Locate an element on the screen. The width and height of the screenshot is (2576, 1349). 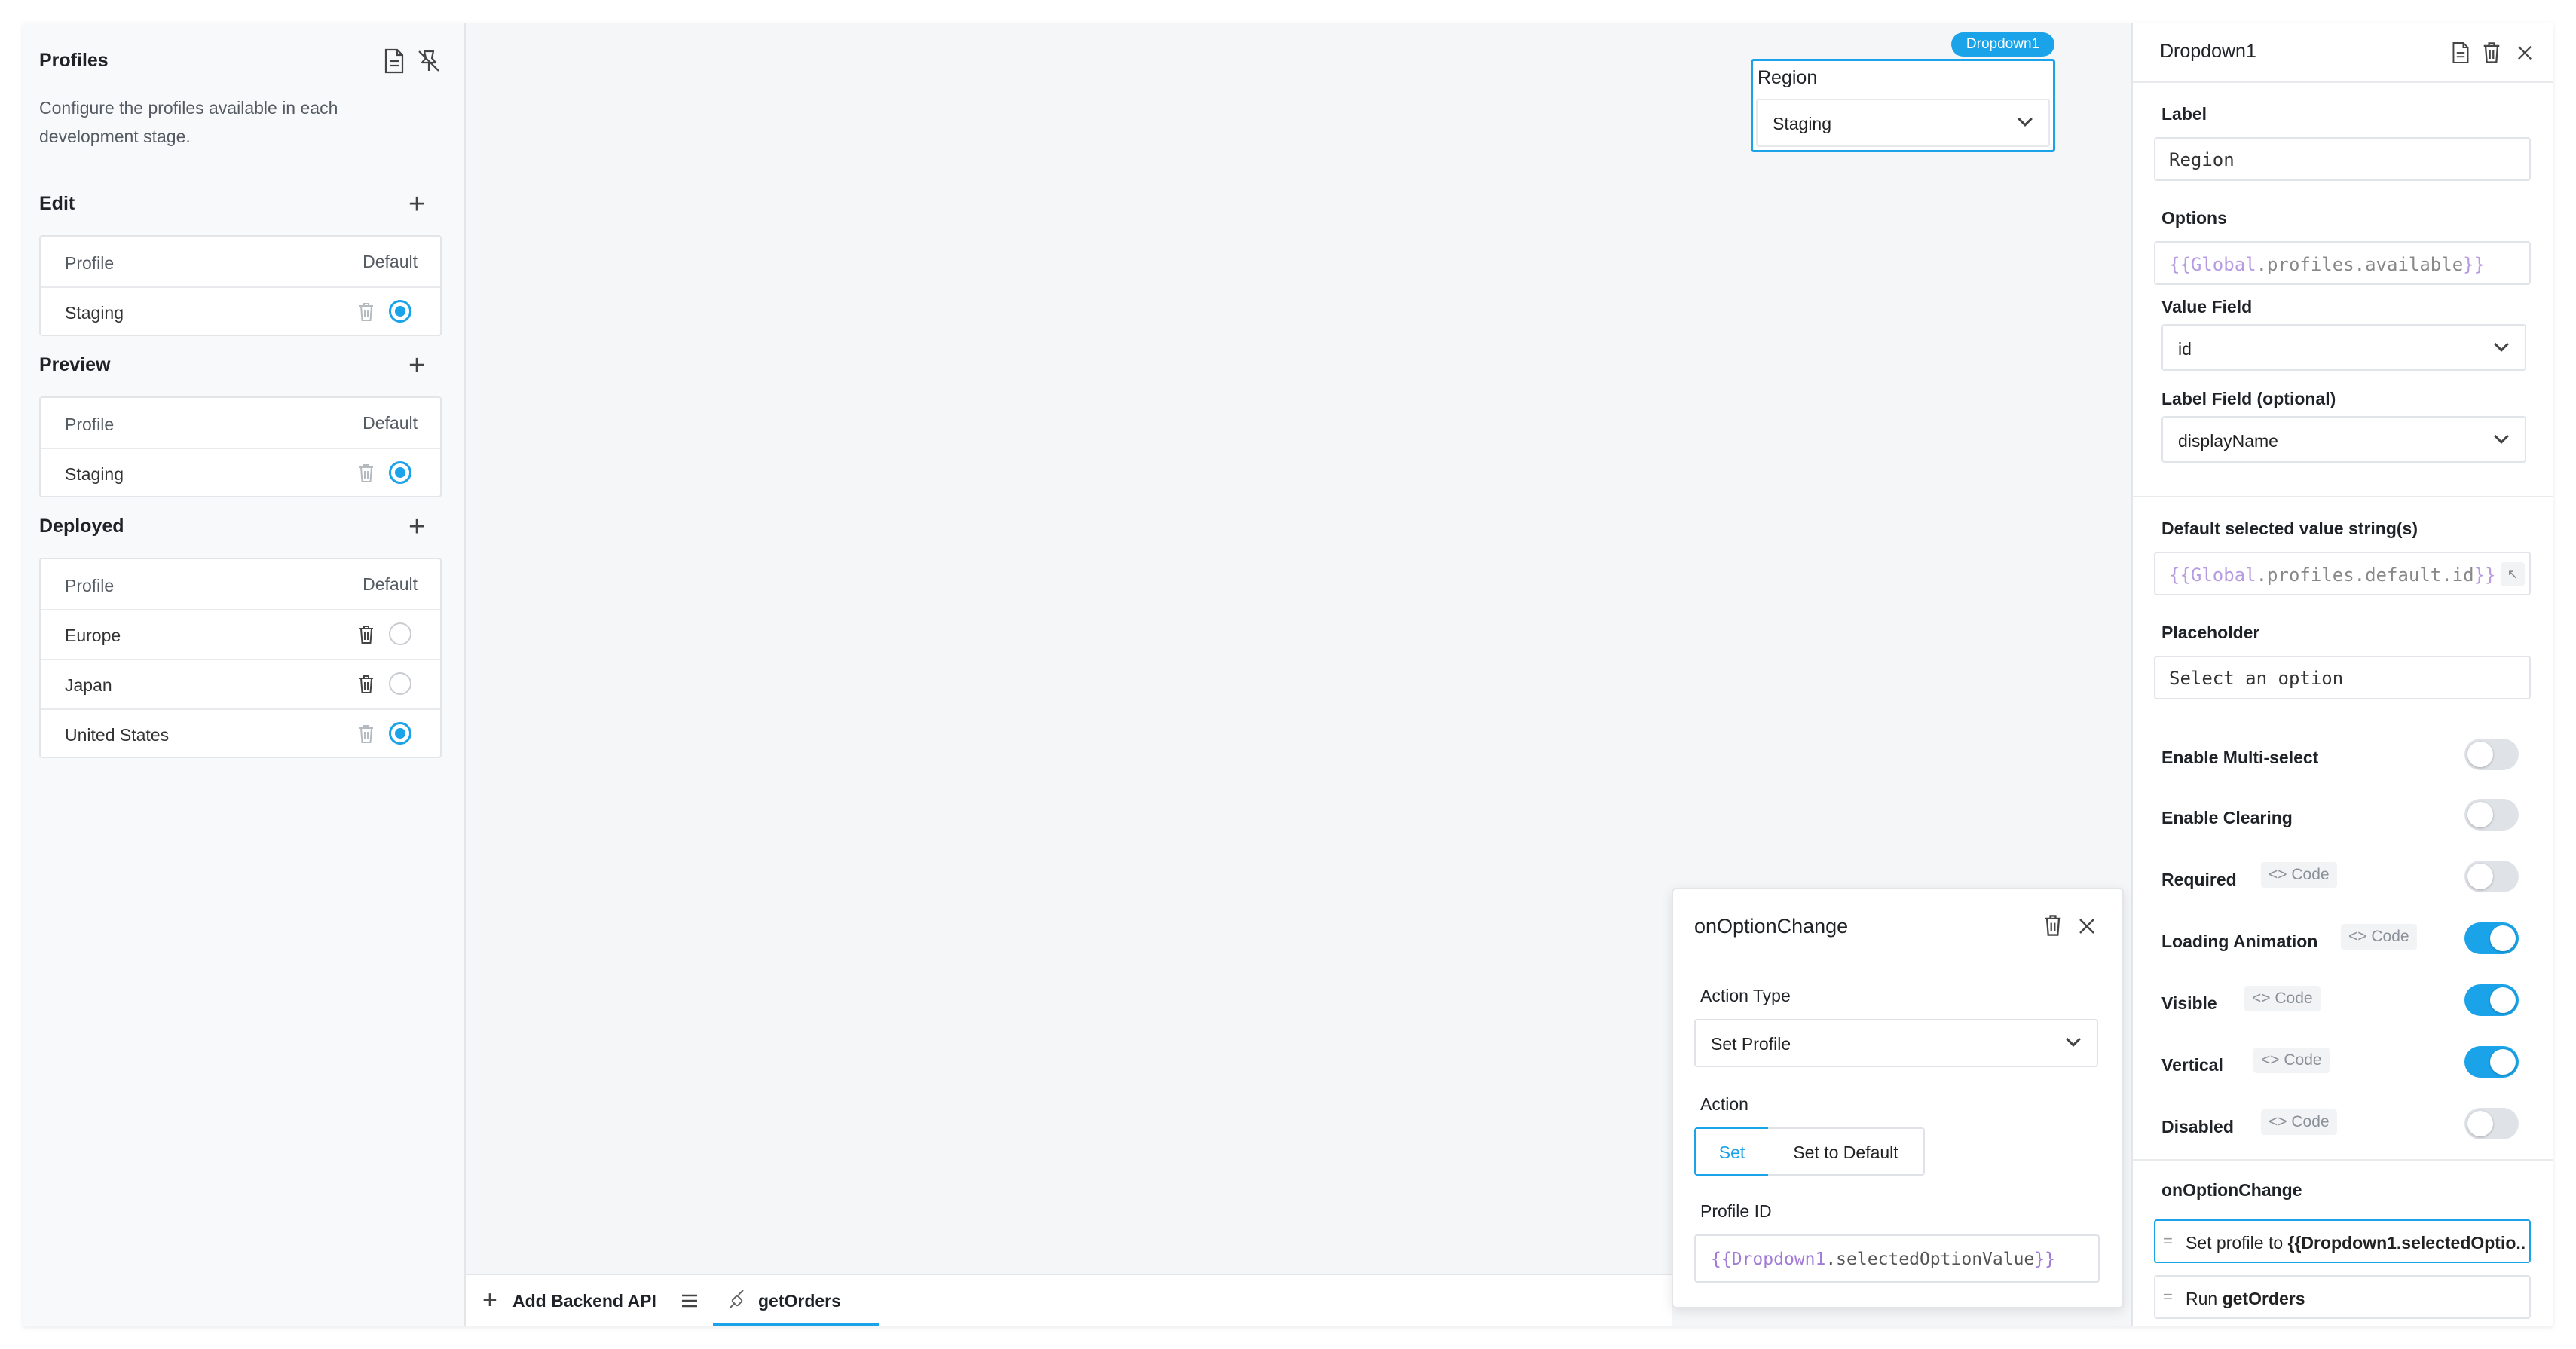
widget-select: Staging is located at coordinates (1903, 123).